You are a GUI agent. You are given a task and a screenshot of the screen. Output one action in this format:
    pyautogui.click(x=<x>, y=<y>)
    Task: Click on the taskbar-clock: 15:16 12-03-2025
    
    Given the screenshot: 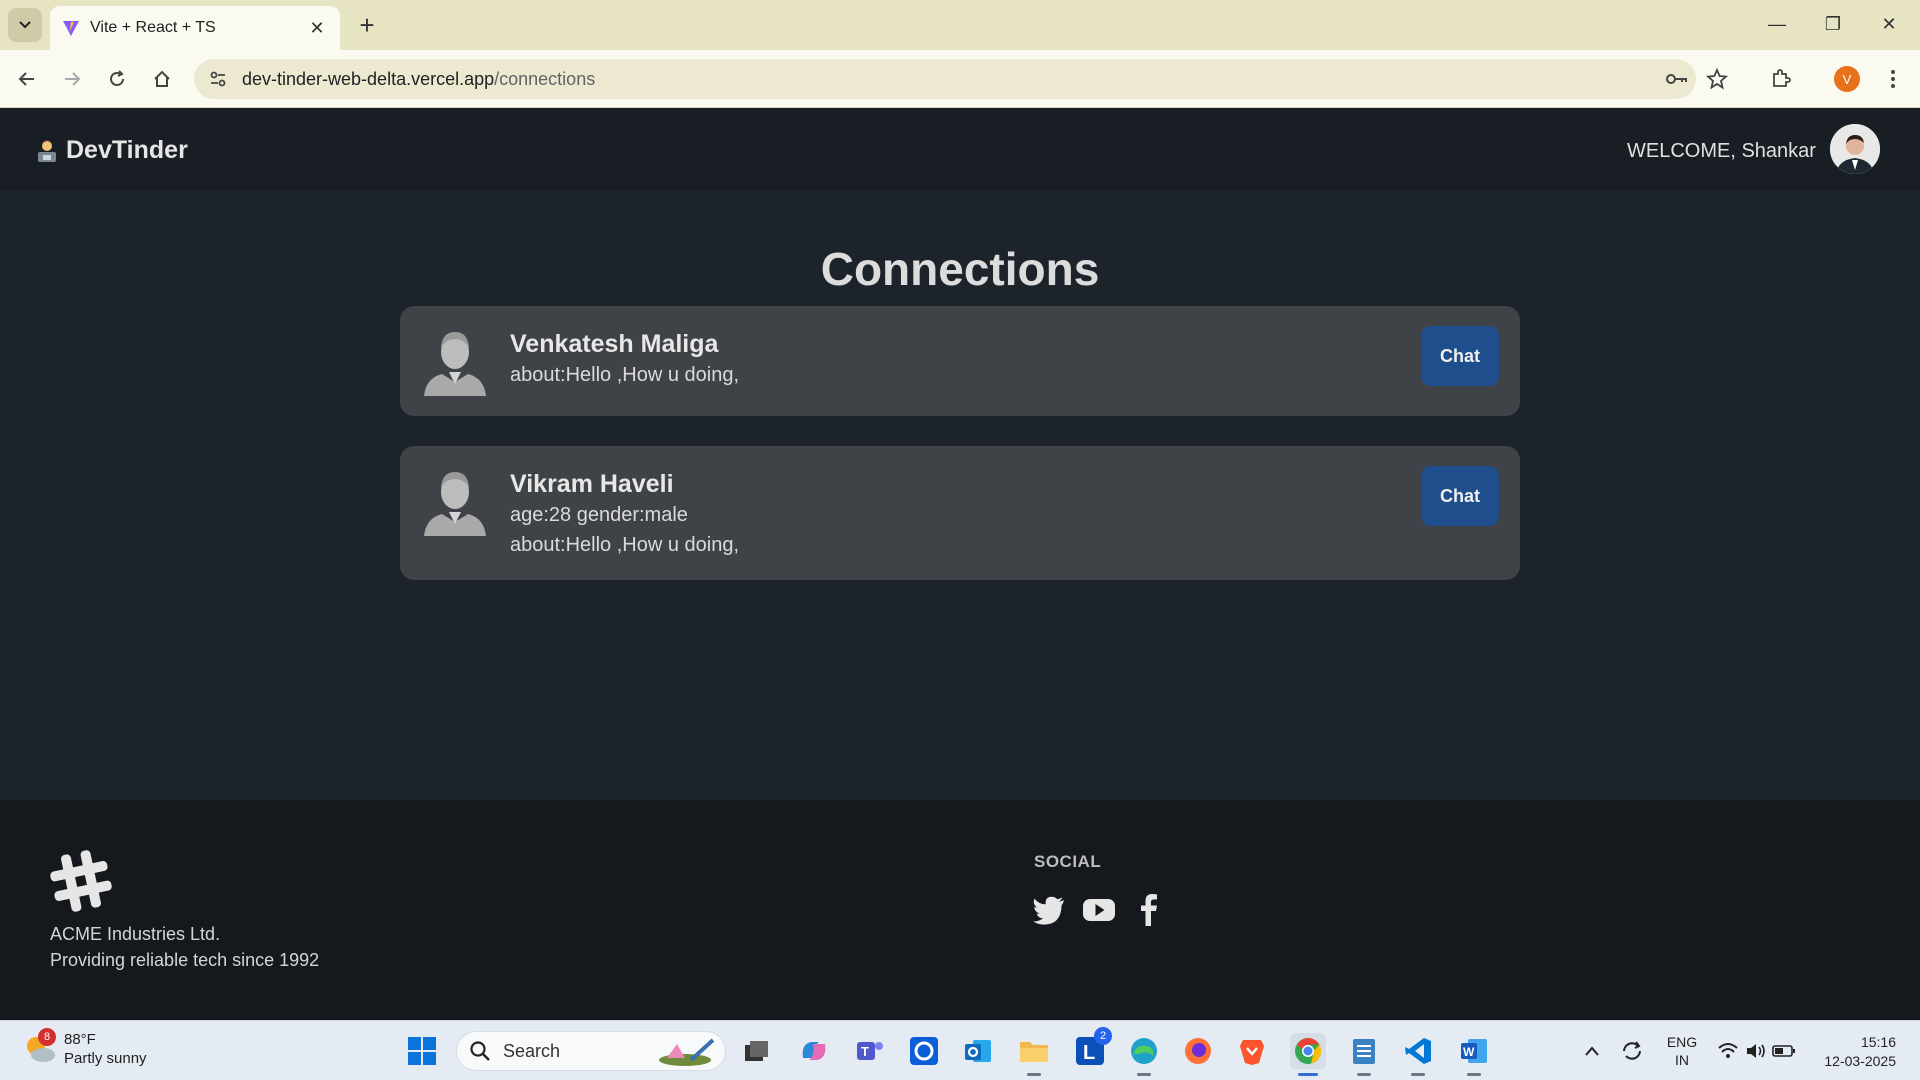 What is the action you would take?
    pyautogui.click(x=1853, y=1052)
    